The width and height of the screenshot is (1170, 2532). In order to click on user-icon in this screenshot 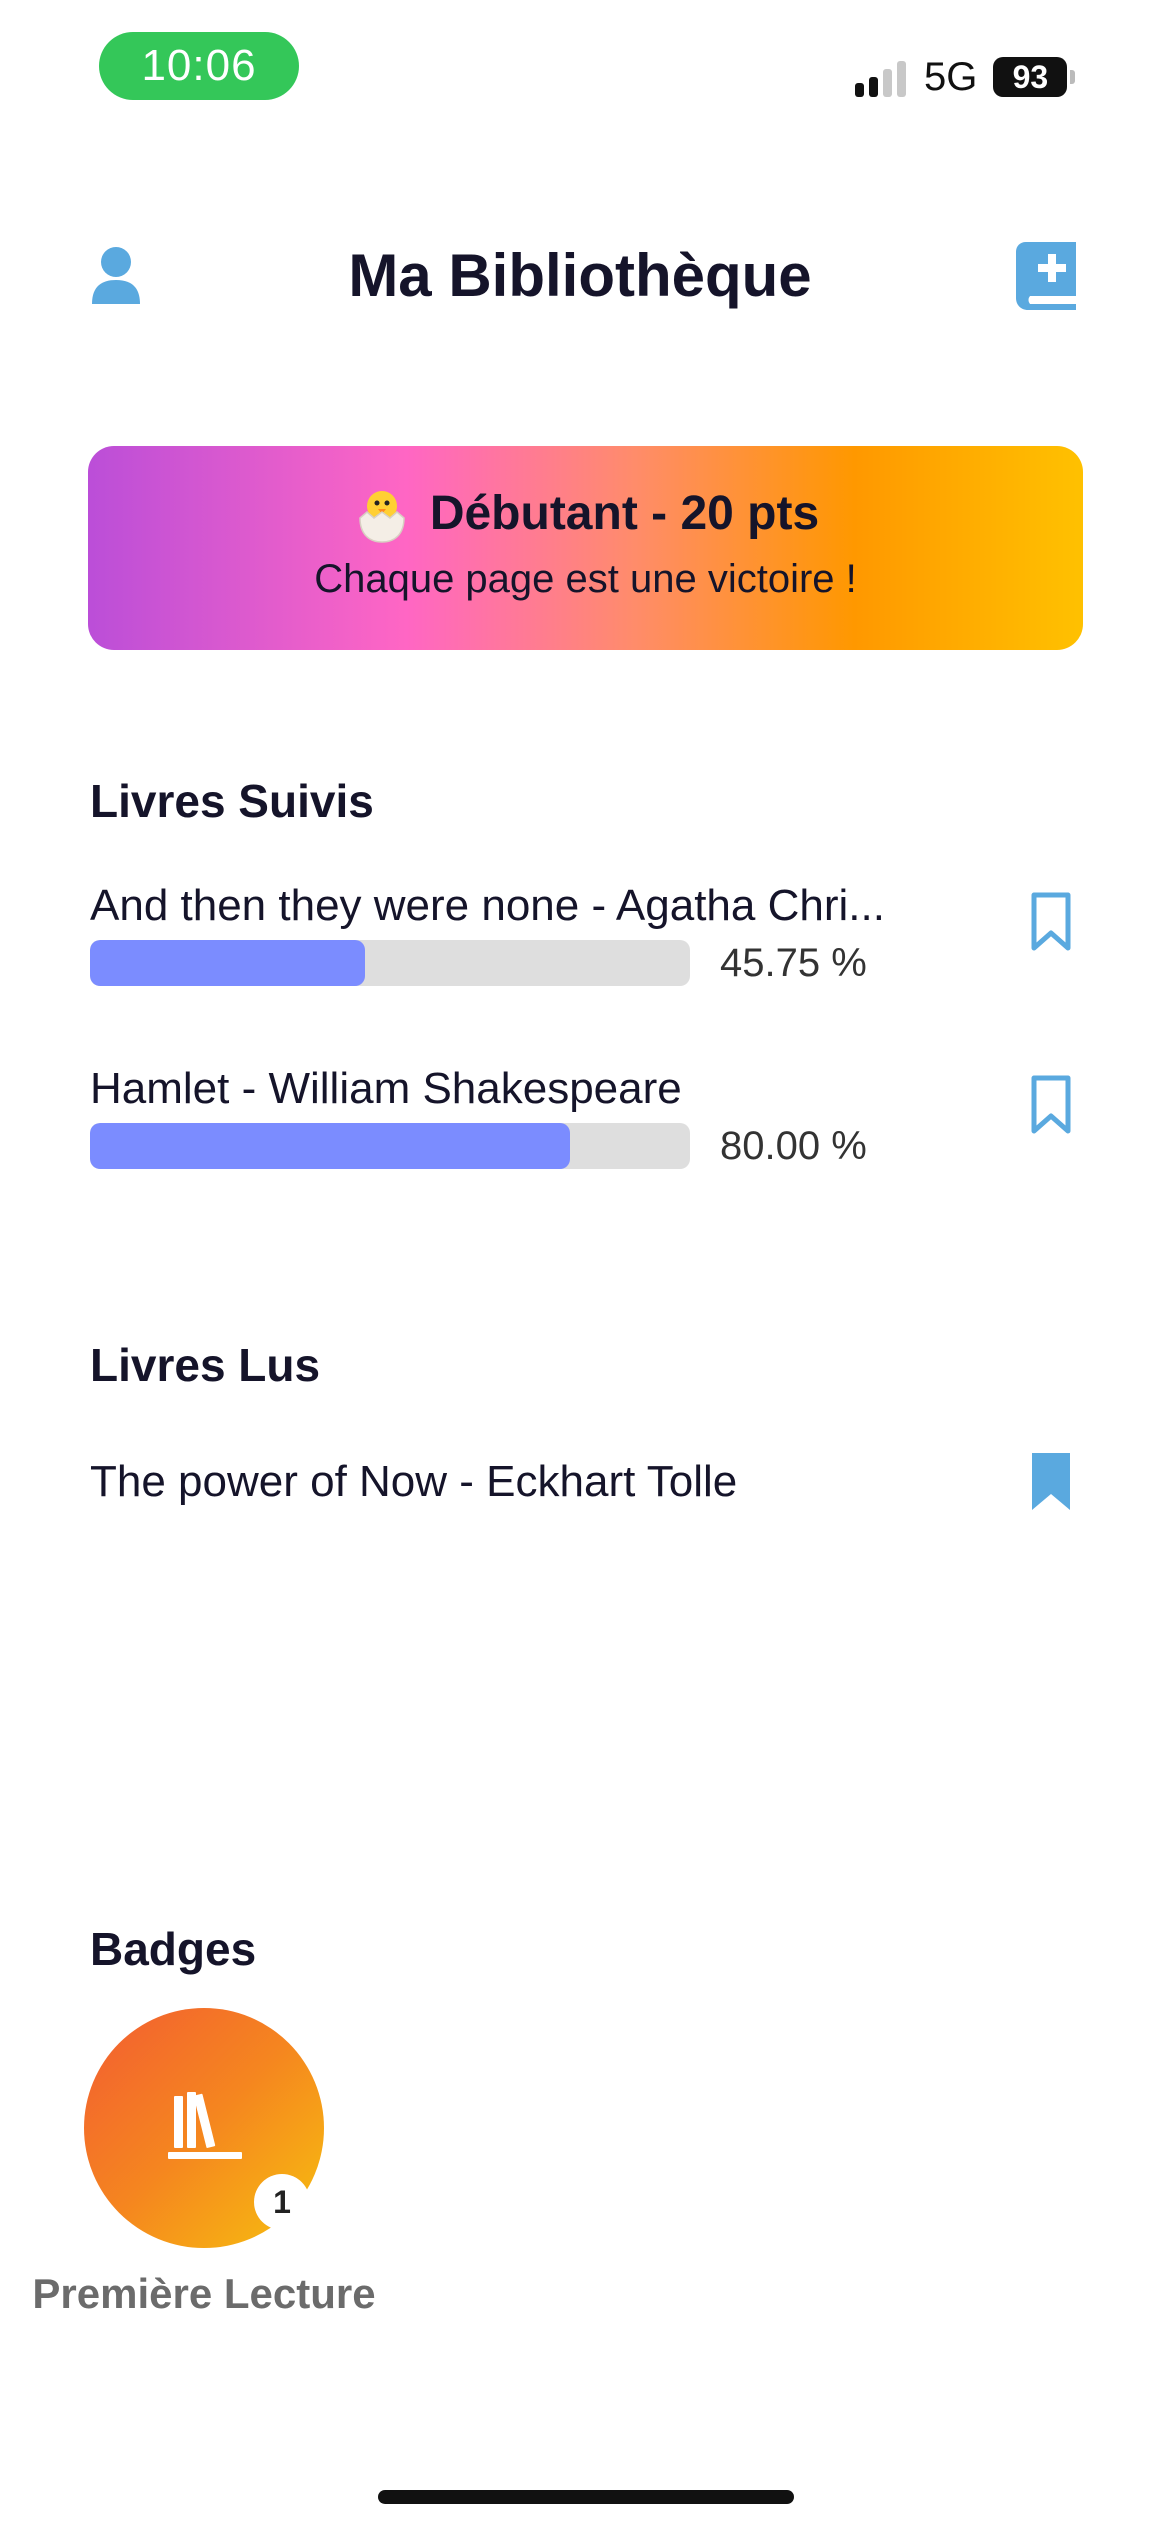, I will do `click(116, 276)`.